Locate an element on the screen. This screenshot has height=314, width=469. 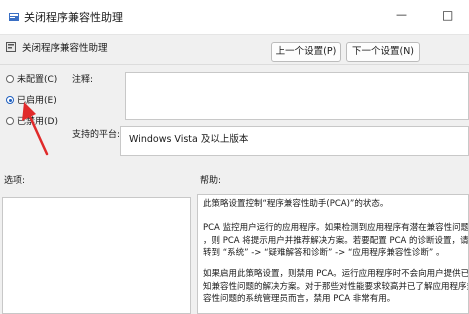
maximize-button: □ is located at coordinates (447, 15).